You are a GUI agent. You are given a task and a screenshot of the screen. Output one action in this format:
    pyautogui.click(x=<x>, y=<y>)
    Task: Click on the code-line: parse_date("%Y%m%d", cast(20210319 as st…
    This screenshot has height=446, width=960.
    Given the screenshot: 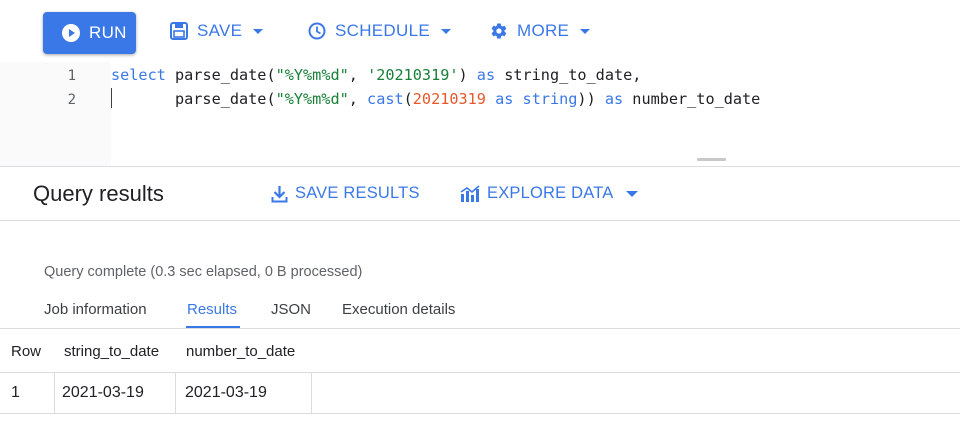 What is the action you would take?
    pyautogui.click(x=435, y=99)
    